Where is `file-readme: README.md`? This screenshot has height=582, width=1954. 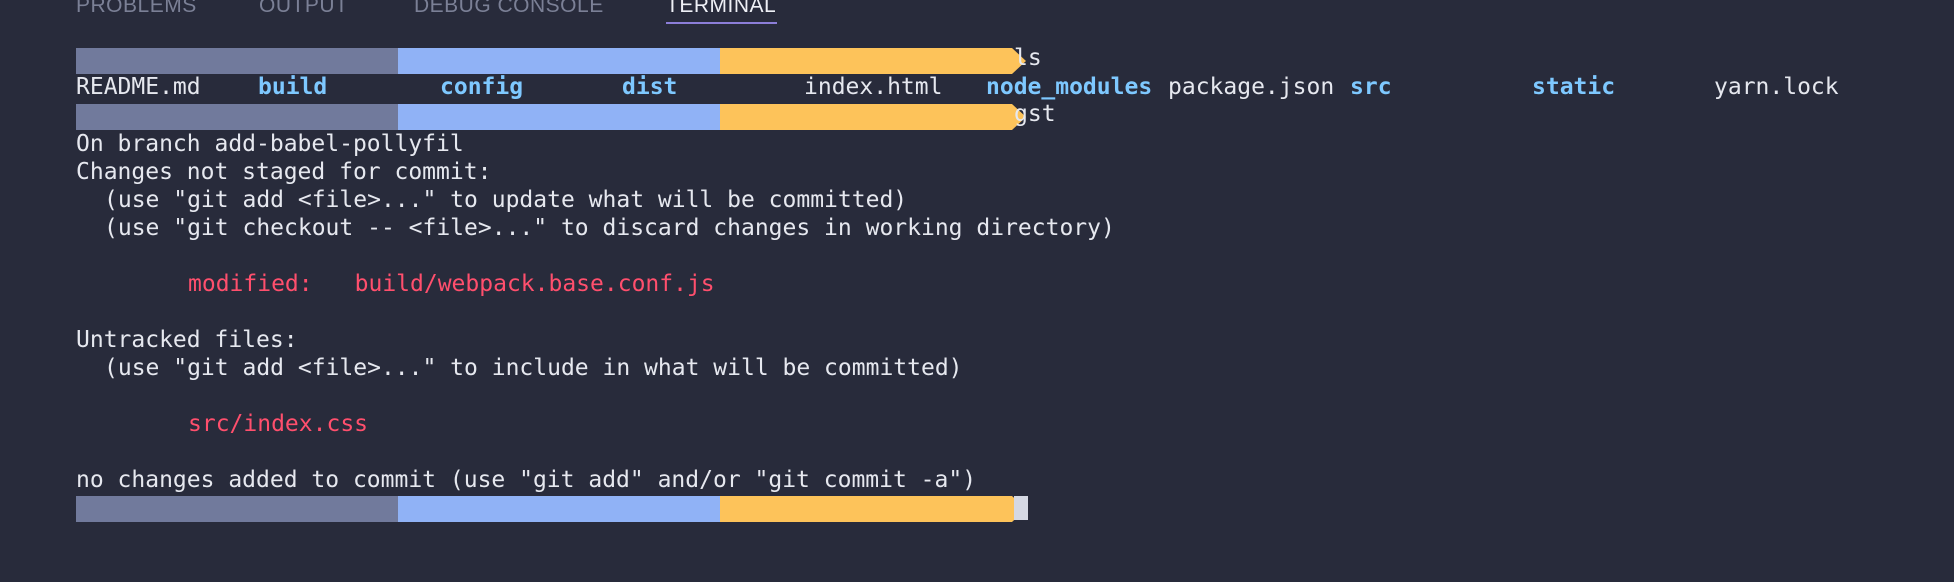
file-readme: README.md is located at coordinates (138, 87).